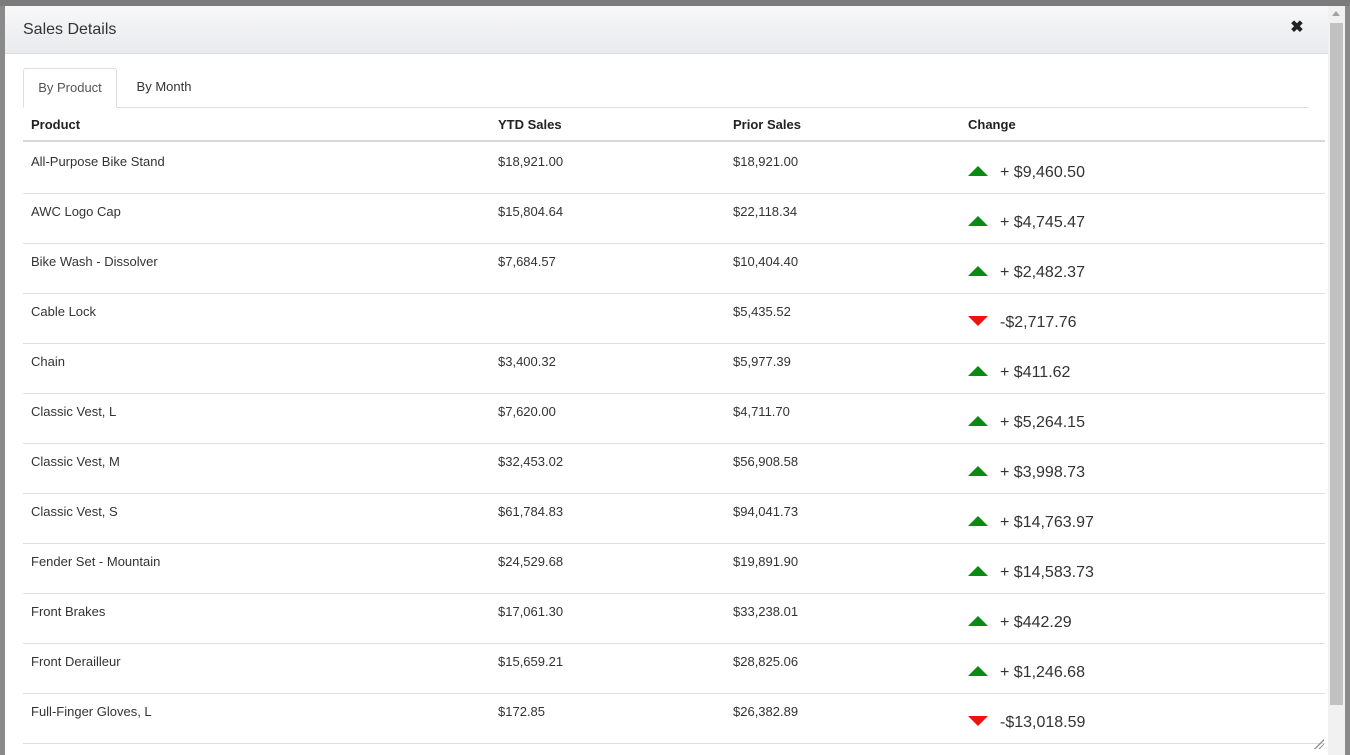 This screenshot has width=1350, height=755. What do you see at coordinates (1042, 672) in the screenshot?
I see `change-value: + $1,246.68` at bounding box center [1042, 672].